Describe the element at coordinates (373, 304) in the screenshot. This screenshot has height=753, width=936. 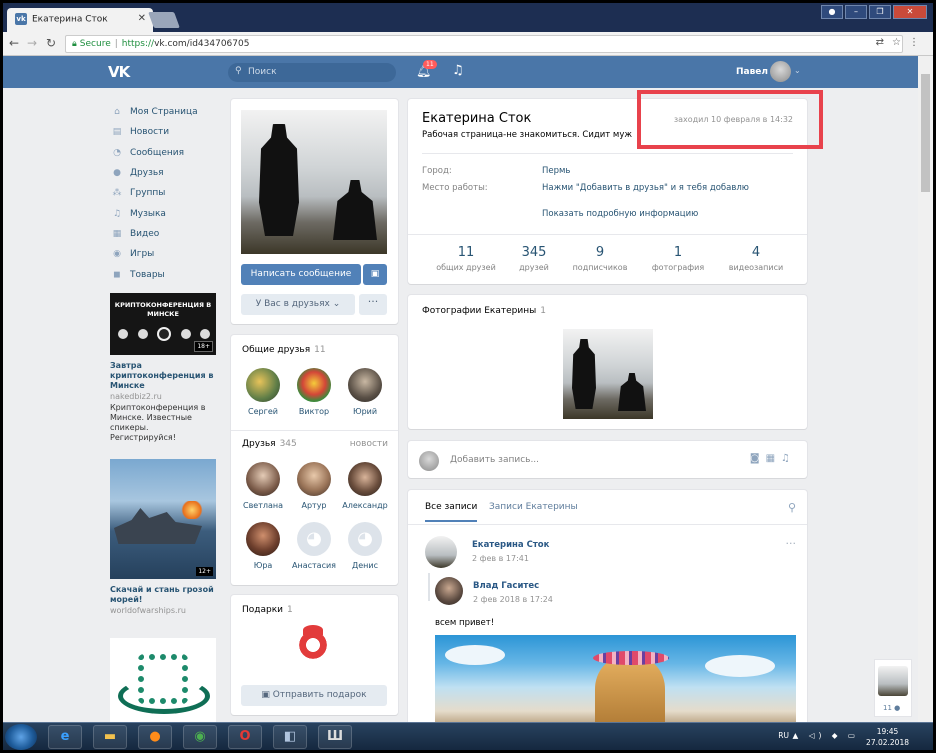
I see `more-actions-button: ···` at that location.